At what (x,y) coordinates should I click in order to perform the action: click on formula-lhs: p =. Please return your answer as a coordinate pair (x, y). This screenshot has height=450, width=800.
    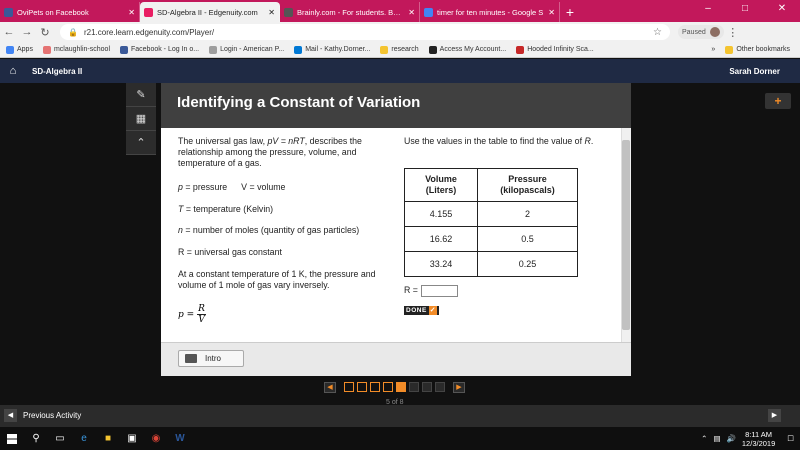
    Looking at the image, I should click on (186, 314).